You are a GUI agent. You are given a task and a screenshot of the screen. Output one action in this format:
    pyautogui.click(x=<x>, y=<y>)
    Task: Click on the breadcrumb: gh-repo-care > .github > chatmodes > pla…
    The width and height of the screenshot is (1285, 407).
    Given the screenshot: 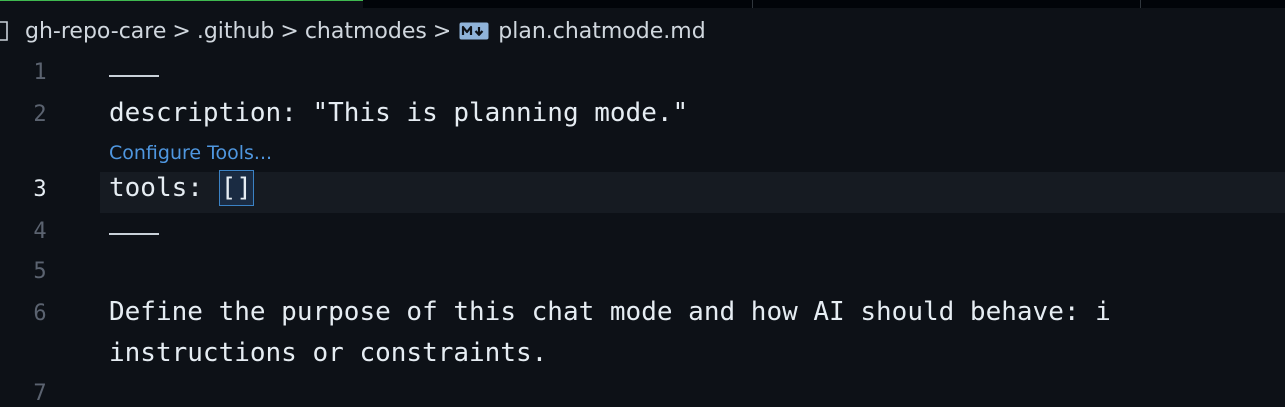 What is the action you would take?
    pyautogui.click(x=642, y=31)
    